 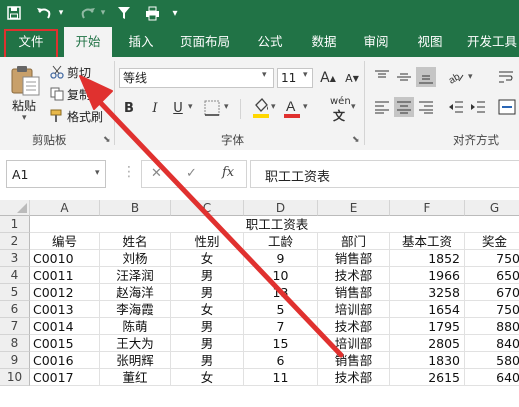 I want to click on row-header: 8, so click(x=15, y=343).